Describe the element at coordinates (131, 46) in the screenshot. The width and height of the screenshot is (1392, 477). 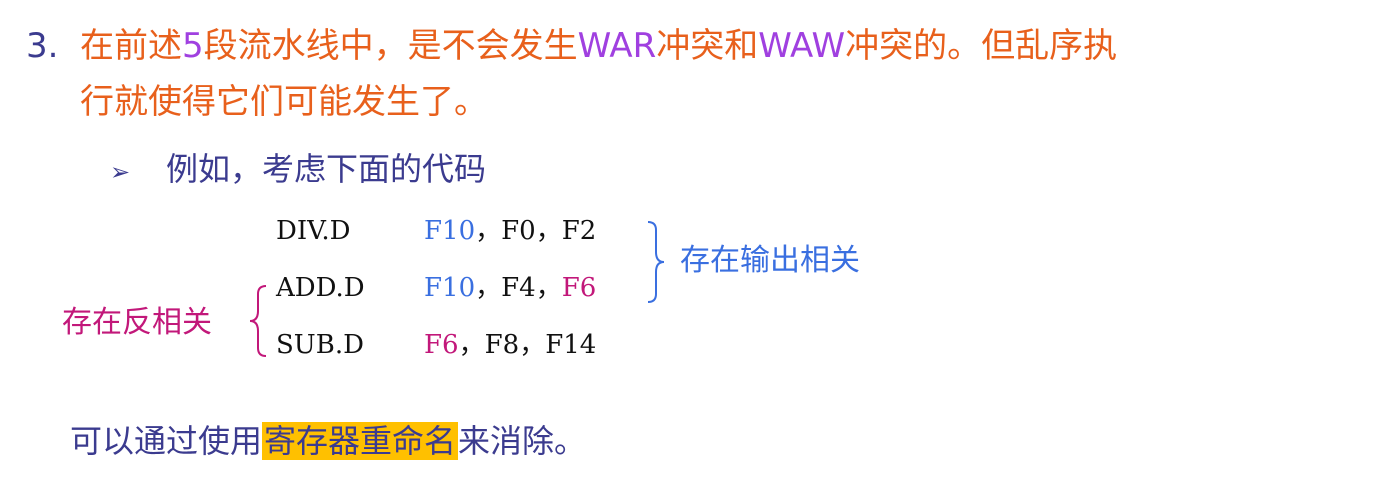
I see `point-text-segment: 在前述` at that location.